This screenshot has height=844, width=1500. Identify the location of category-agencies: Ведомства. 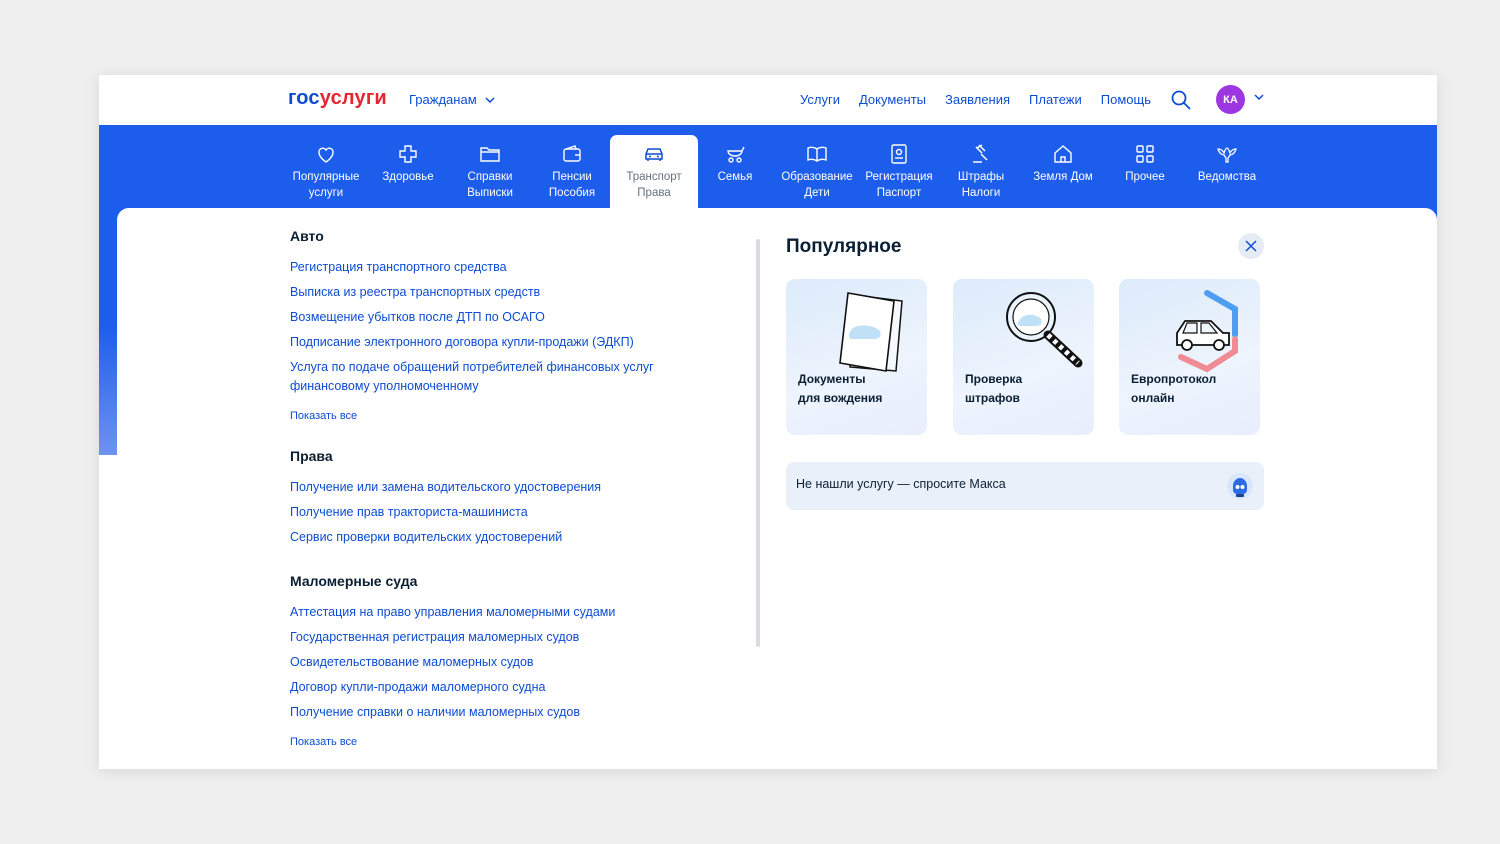
(1227, 171).